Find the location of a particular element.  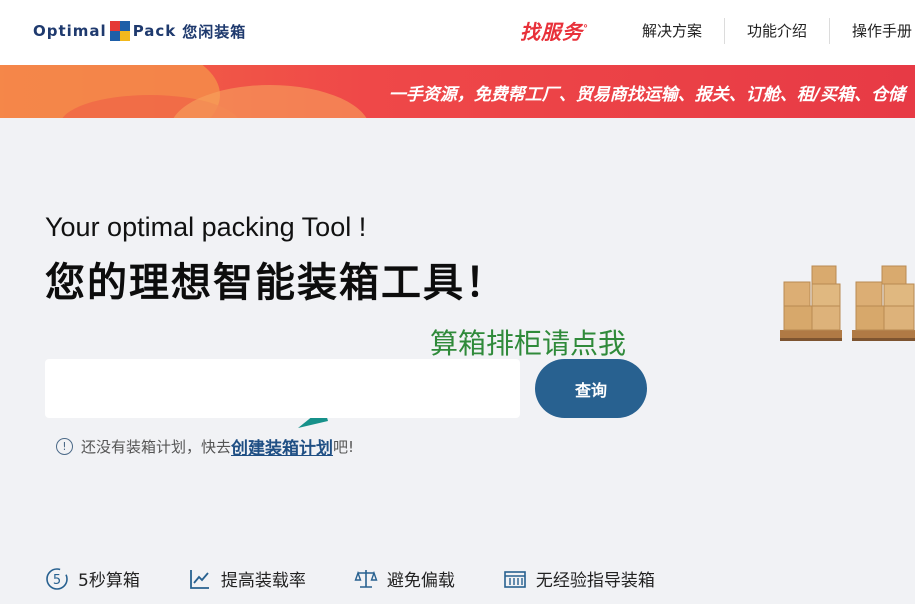

search-button: 查询 is located at coordinates (591, 388).